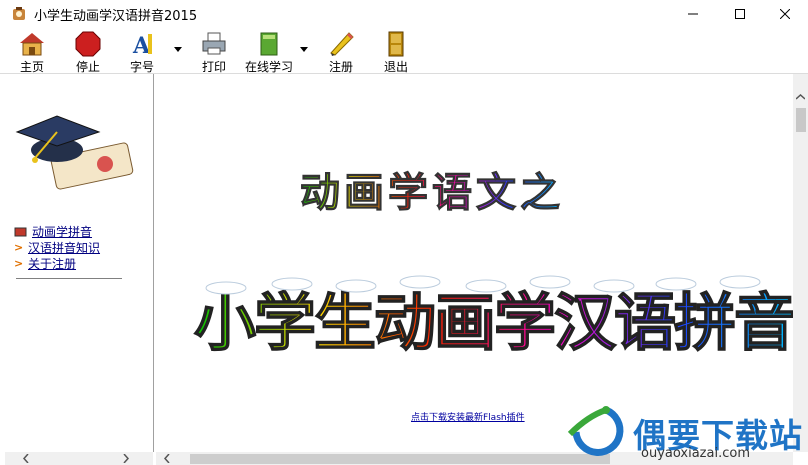 This screenshot has width=808, height=465. I want to click on toolbar-register-button: 注册, so click(341, 52).